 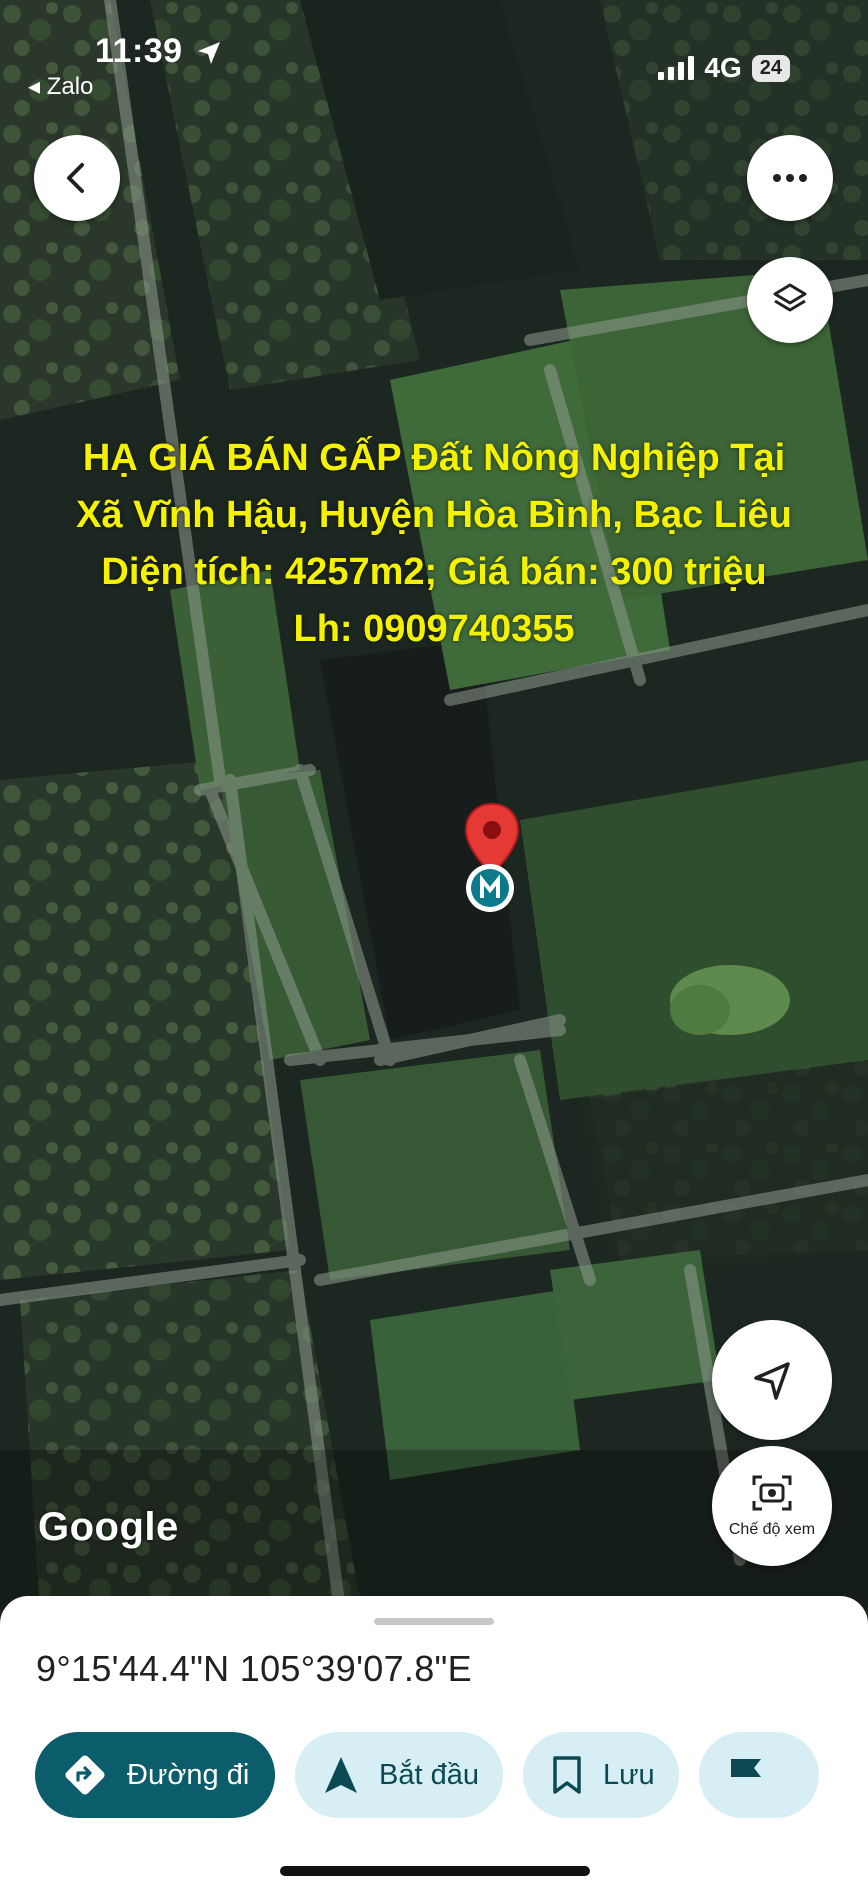 What do you see at coordinates (434, 458) in the screenshot?
I see `overlay-line-1: HẠ GIÁ BÁN GẤP Đất Nông Nghiệp Tại` at bounding box center [434, 458].